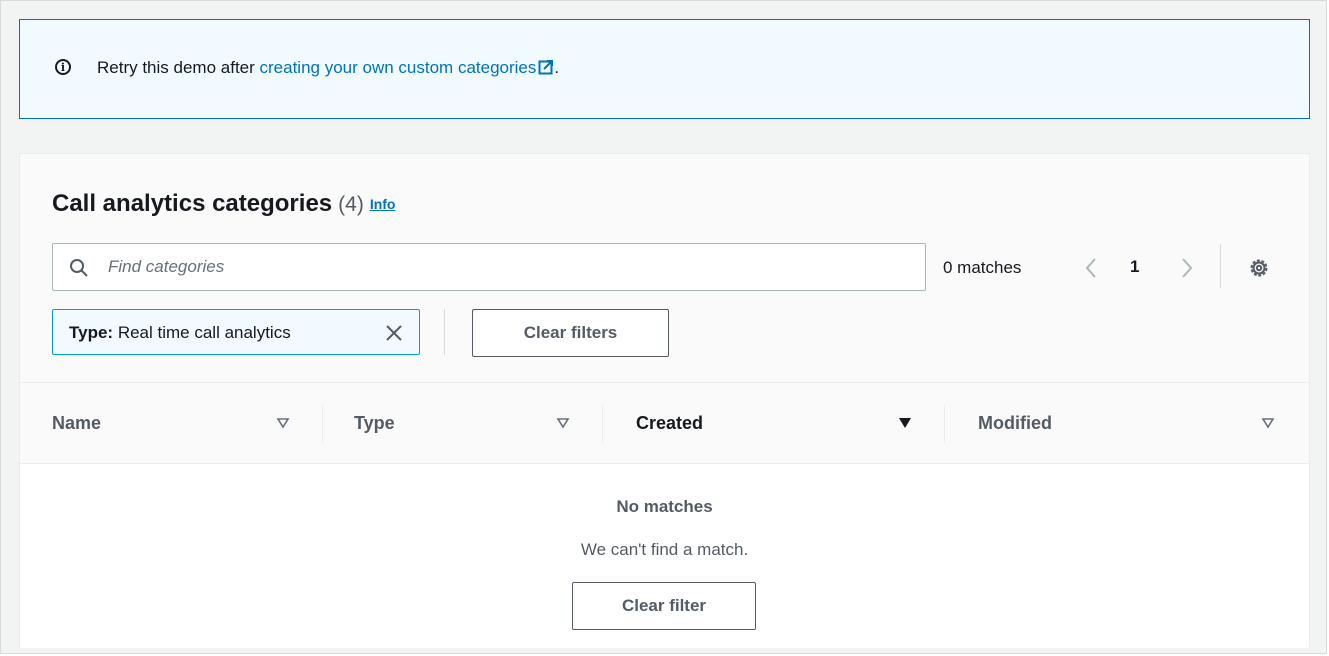  I want to click on chevron-left-icon, so click(1091, 268).